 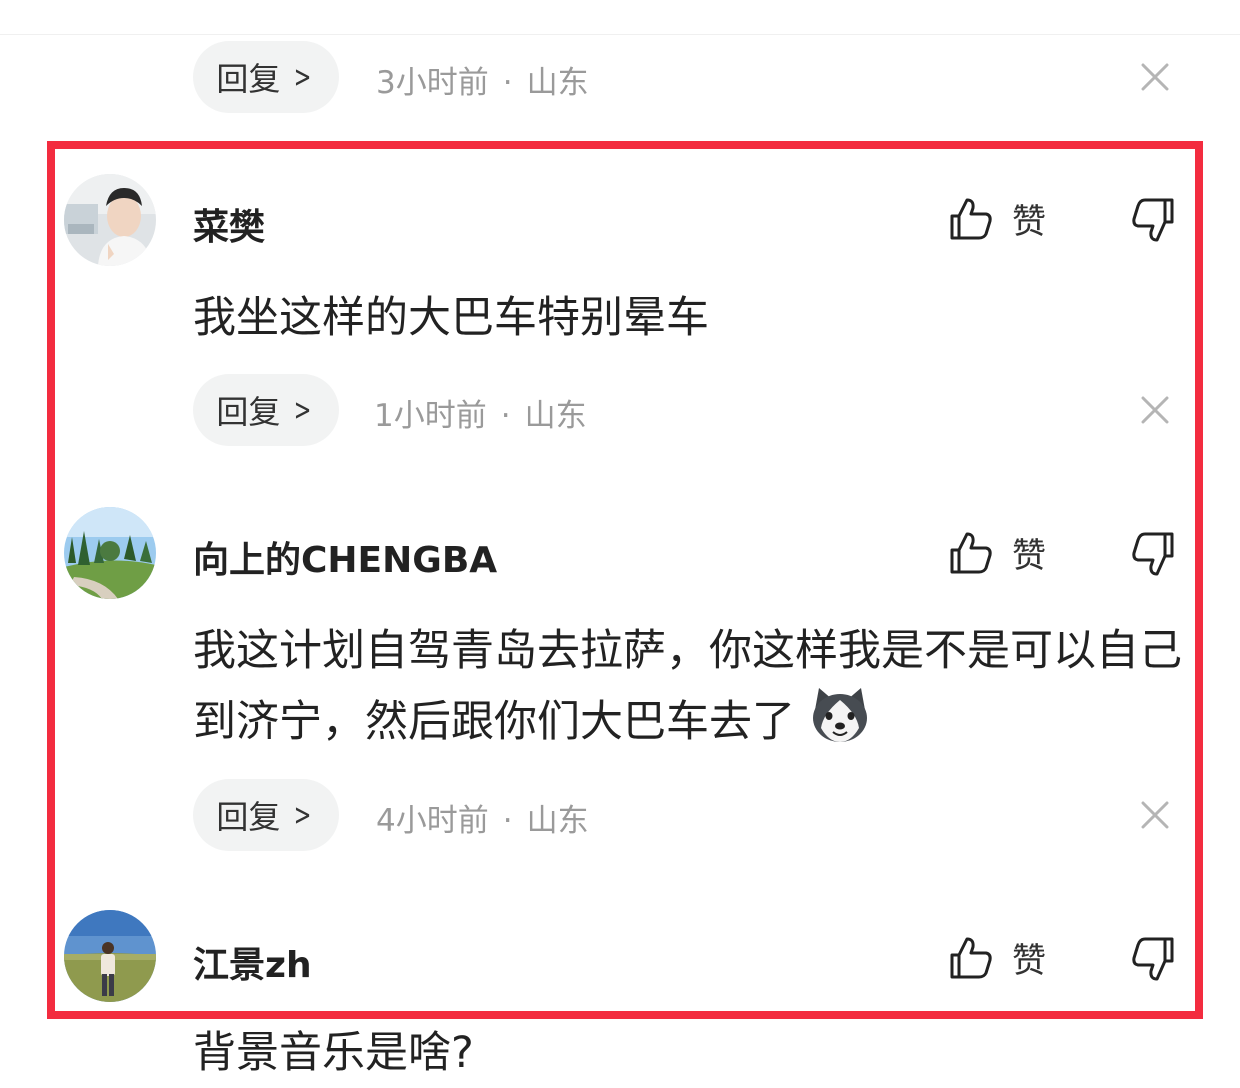 I want to click on comment-meta: 4小时前 · 山东, so click(x=482, y=817).